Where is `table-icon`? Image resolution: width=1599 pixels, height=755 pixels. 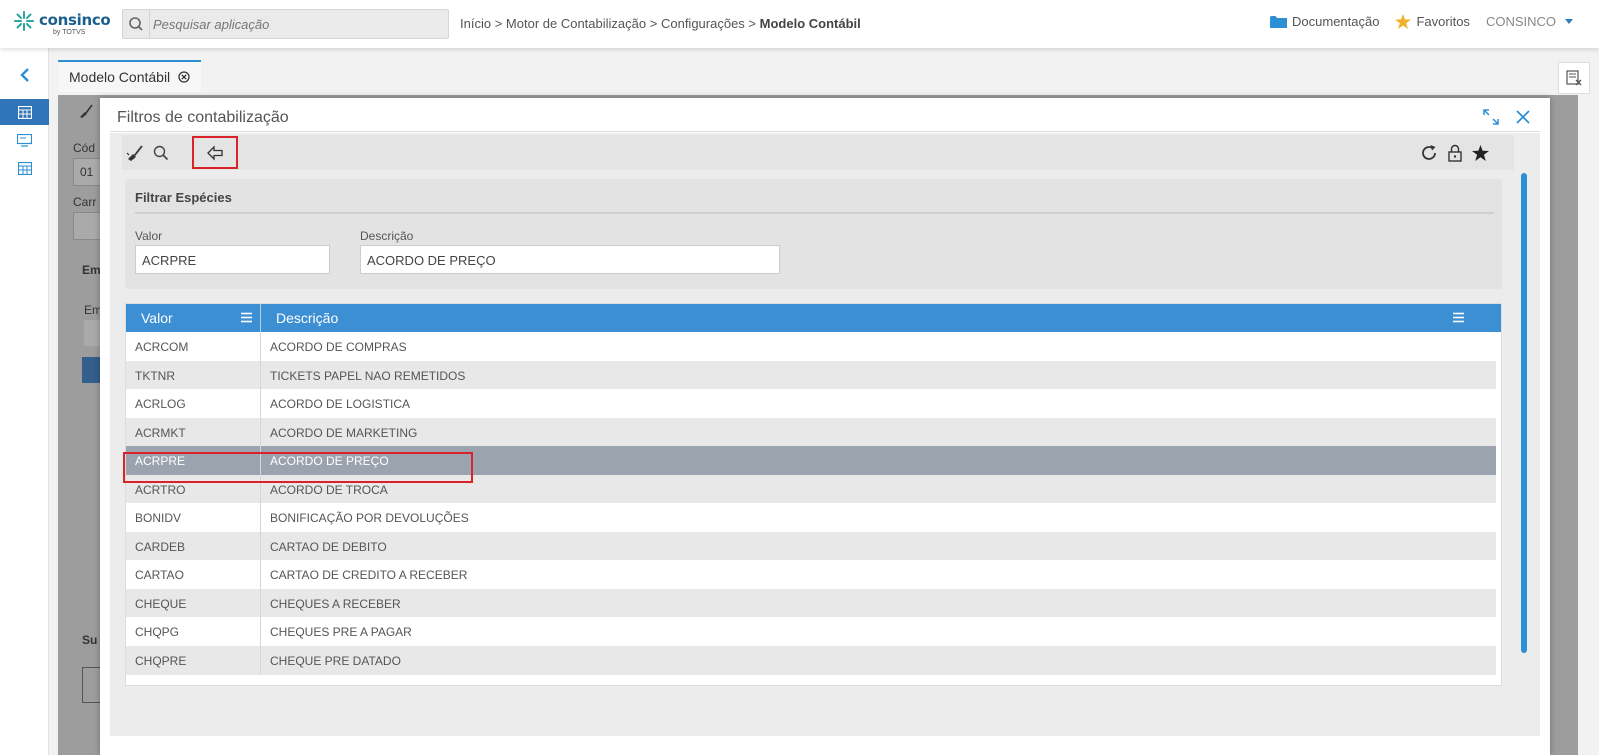
table-icon is located at coordinates (24, 168).